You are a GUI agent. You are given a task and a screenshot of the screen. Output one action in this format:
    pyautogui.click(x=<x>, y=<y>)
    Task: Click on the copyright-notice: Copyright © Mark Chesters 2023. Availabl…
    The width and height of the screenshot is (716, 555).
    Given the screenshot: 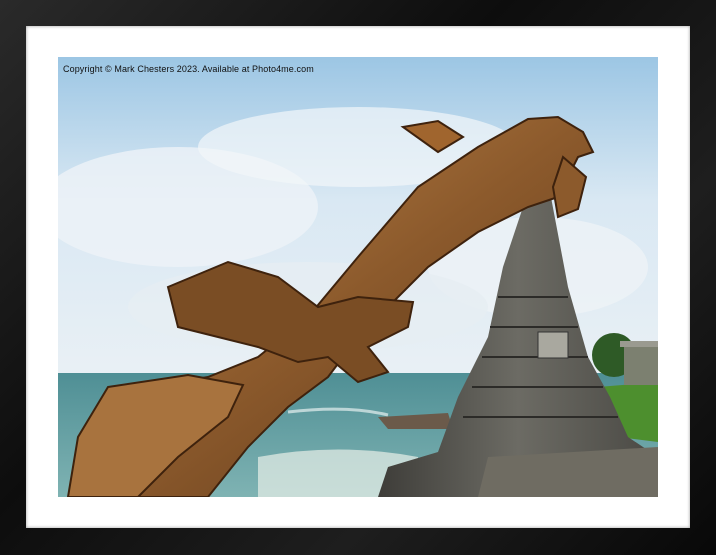 What is the action you would take?
    pyautogui.click(x=188, y=69)
    